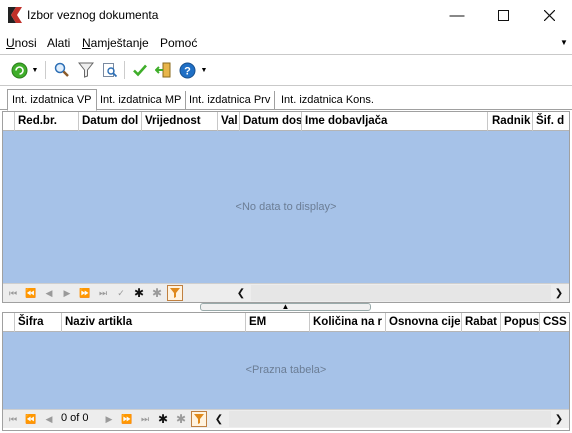 This screenshot has height=433, width=572. I want to click on refresh-dropdown: ▼, so click(35, 70).